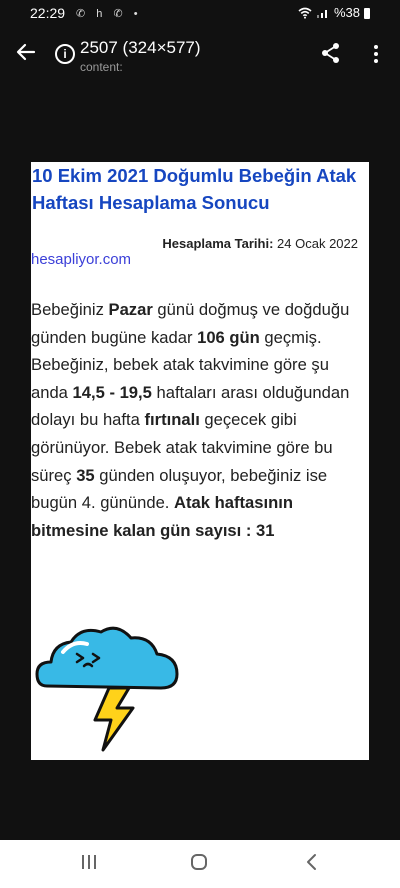  I want to click on nav-back-icon, so click(311, 862).